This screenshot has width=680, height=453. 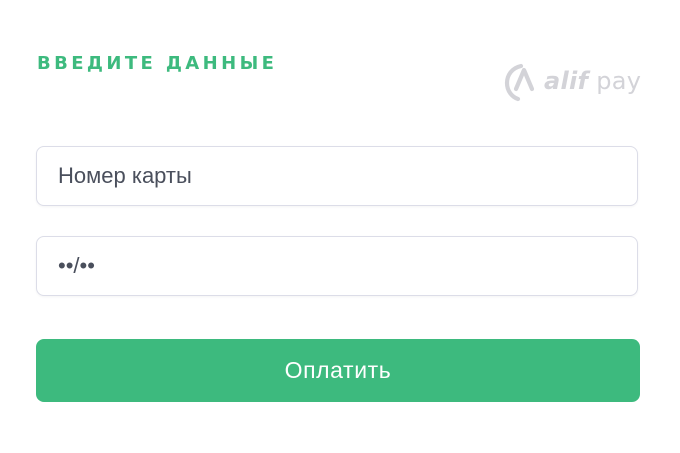 I want to click on alif-pay-logo: alif pay, so click(x=572, y=81).